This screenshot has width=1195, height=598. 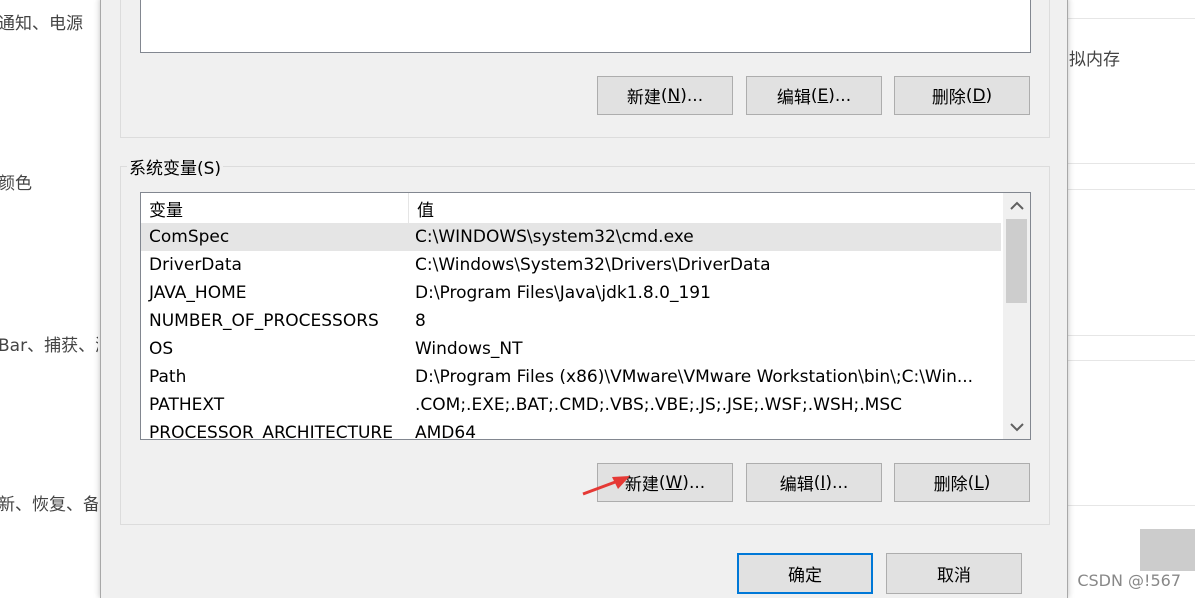 What do you see at coordinates (446, 431) in the screenshot?
I see `variable-value-cell: AMD64` at bounding box center [446, 431].